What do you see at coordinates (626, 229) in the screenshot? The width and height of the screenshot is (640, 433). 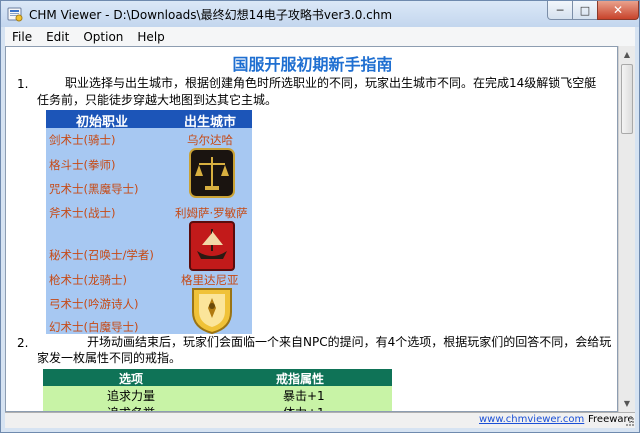 I see `vertical-scrollbar: ▲ ▼` at bounding box center [626, 229].